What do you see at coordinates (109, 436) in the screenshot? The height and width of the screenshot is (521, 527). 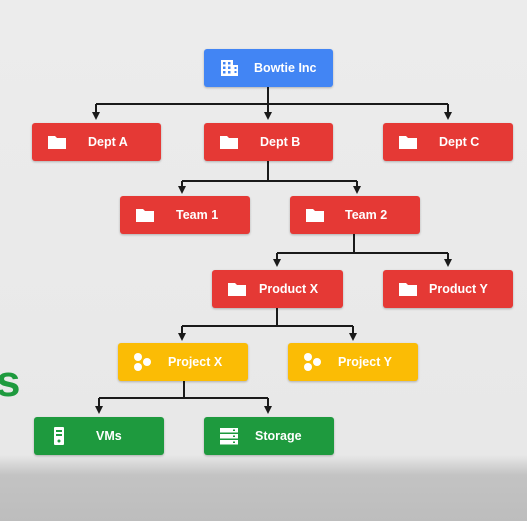 I see `node-label: VMs` at bounding box center [109, 436].